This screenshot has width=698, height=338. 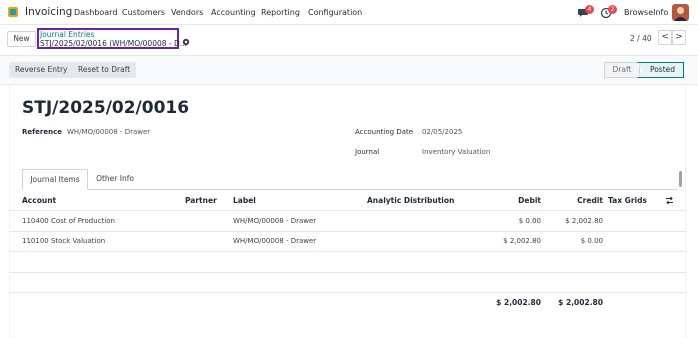 What do you see at coordinates (274, 241) in the screenshot?
I see `row2-label: WH/MO/00008 - Drawer` at bounding box center [274, 241].